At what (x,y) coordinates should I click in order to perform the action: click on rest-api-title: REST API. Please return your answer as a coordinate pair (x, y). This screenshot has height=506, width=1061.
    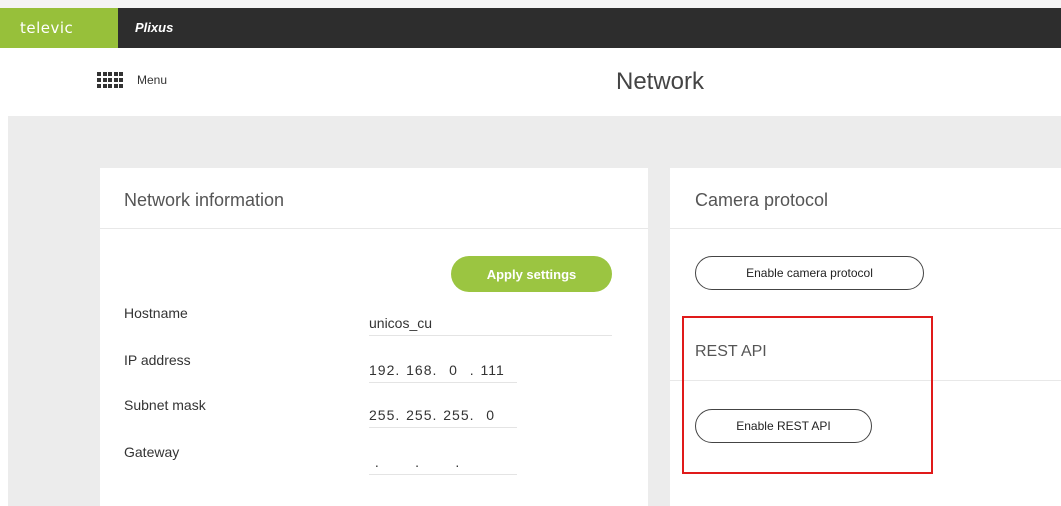
    Looking at the image, I should click on (731, 351).